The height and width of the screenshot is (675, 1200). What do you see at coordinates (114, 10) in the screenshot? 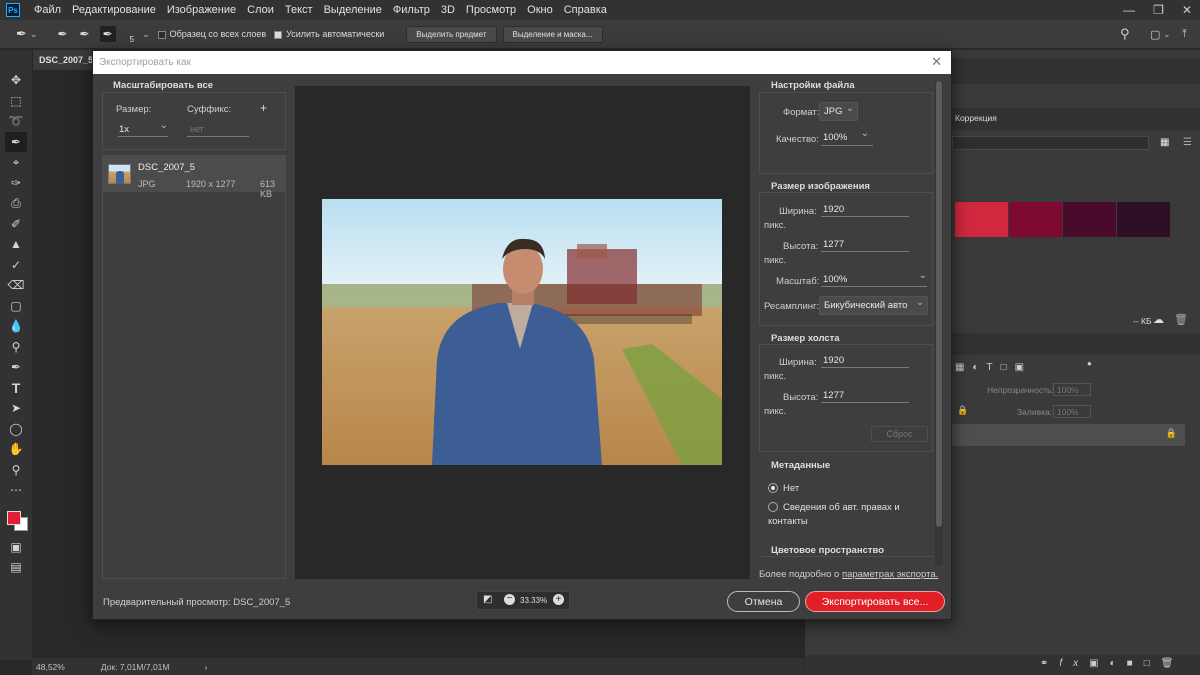
I see `menu-edit: Редактирование` at bounding box center [114, 10].